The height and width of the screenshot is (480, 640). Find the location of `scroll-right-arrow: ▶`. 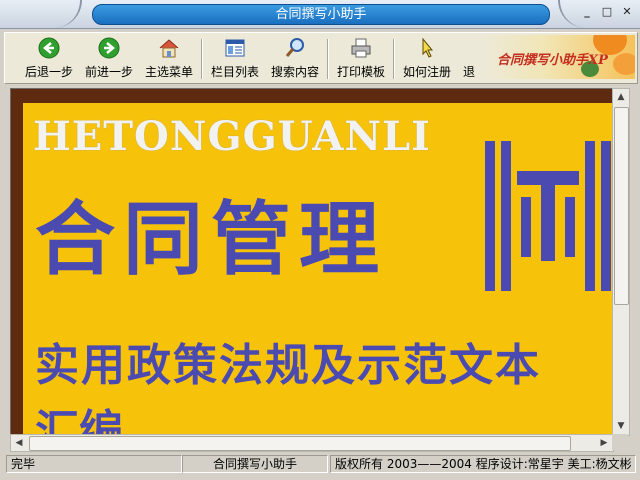

scroll-right-arrow: ▶ is located at coordinates (604, 443).